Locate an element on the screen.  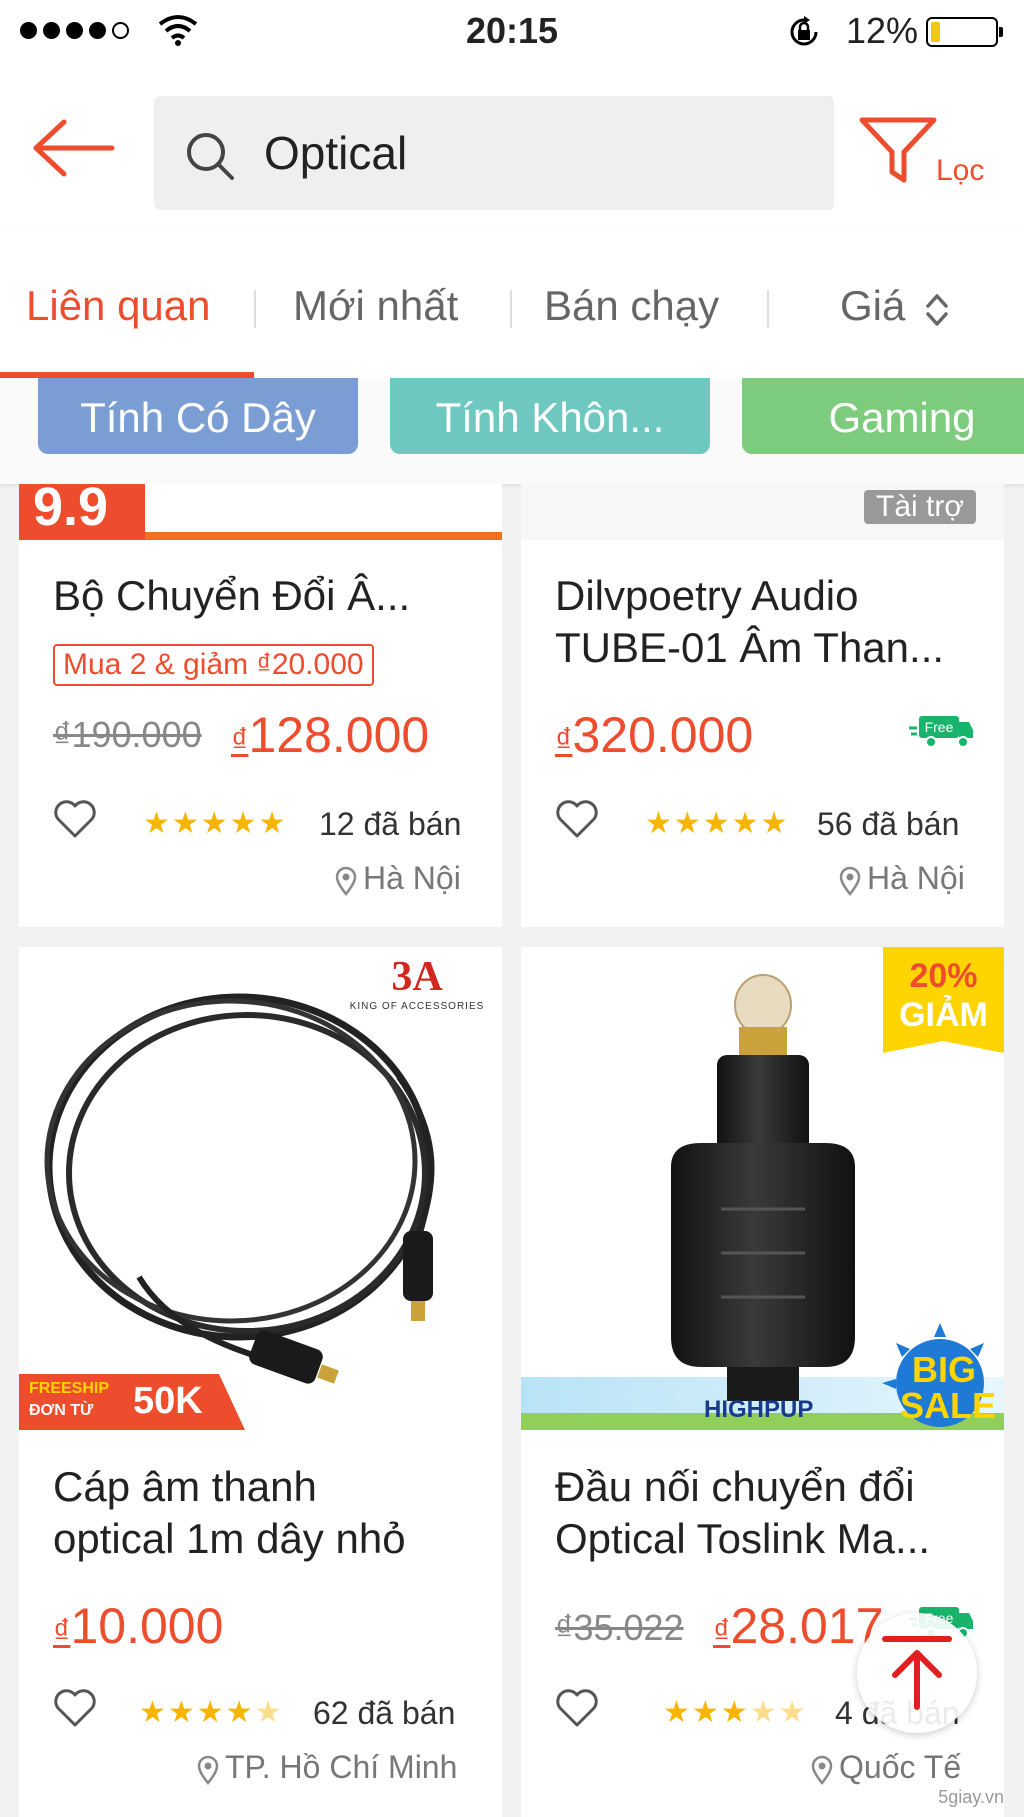
big-sale-line2: SALE is located at coordinates (948, 1405).